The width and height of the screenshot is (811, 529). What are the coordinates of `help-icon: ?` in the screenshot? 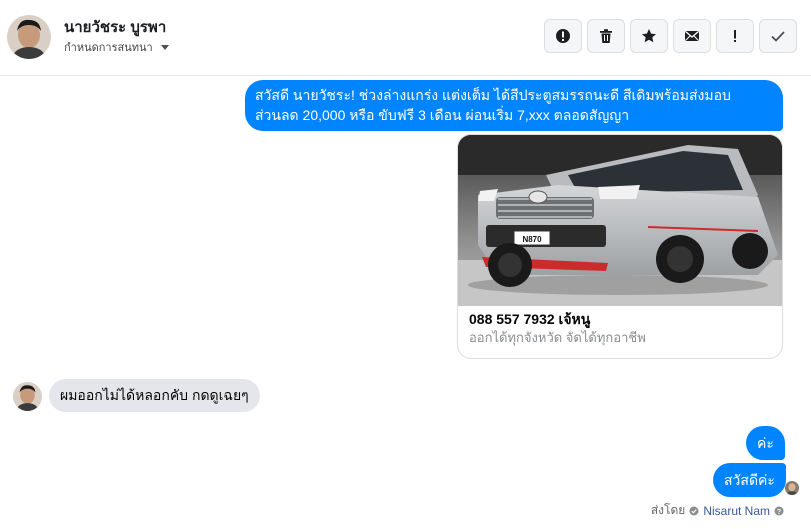 It's located at (779, 511).